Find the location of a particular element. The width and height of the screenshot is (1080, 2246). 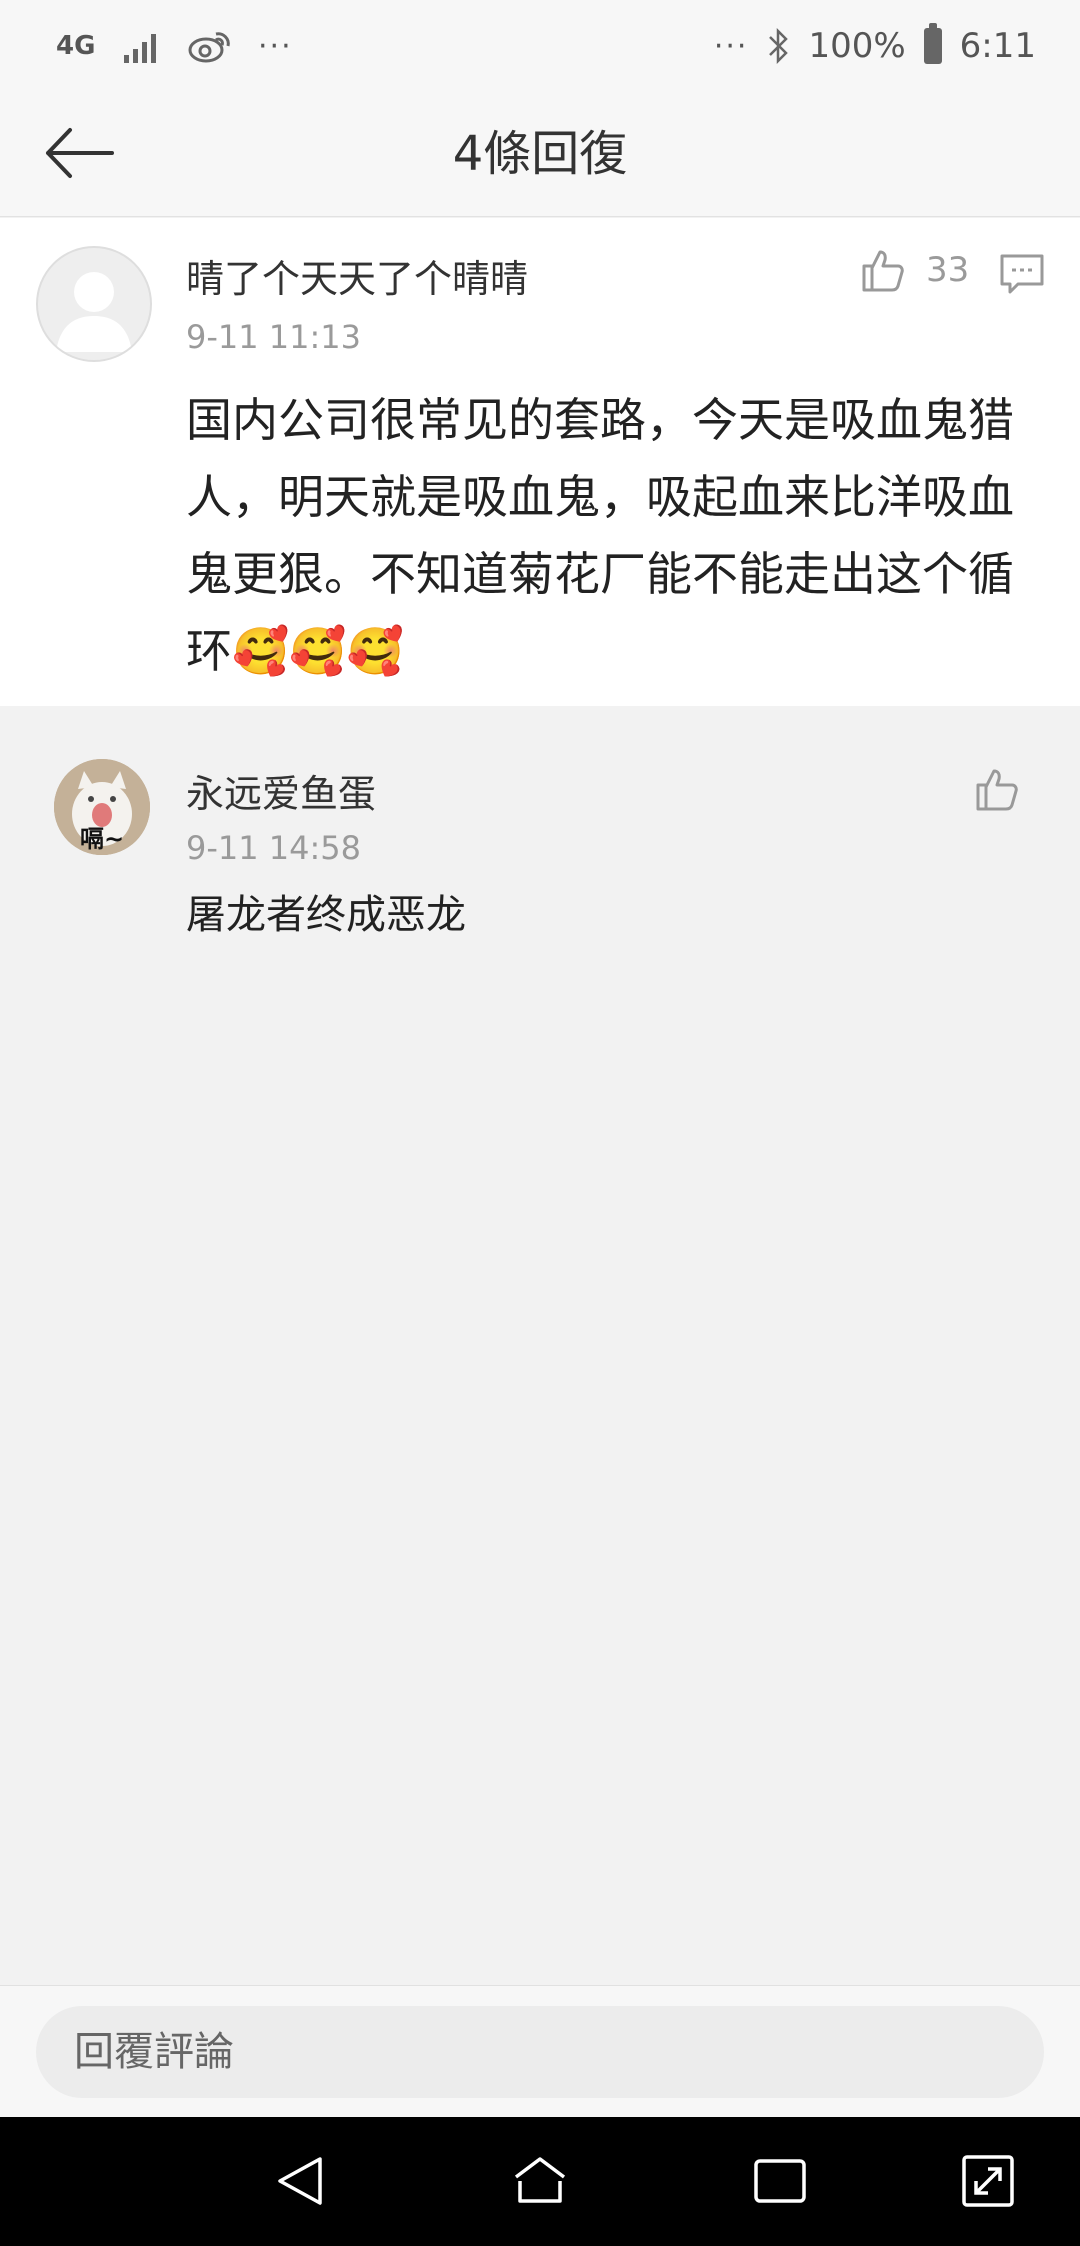

recents-key-icon is located at coordinates (780, 2181).